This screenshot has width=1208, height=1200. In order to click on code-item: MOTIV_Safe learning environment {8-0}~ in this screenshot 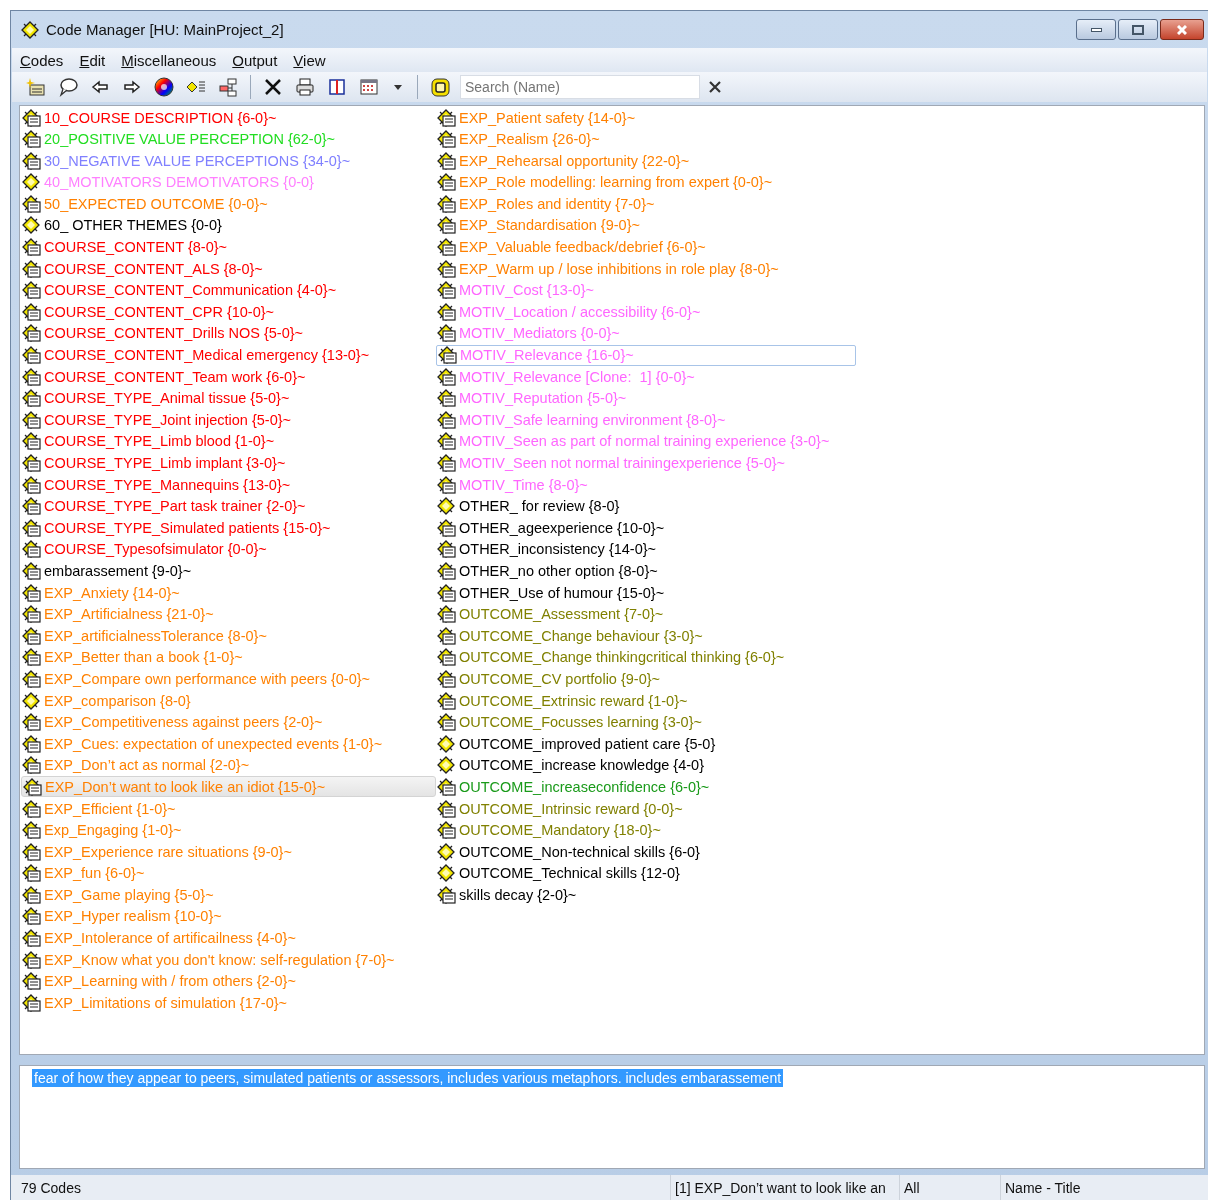, I will do `click(646, 420)`.